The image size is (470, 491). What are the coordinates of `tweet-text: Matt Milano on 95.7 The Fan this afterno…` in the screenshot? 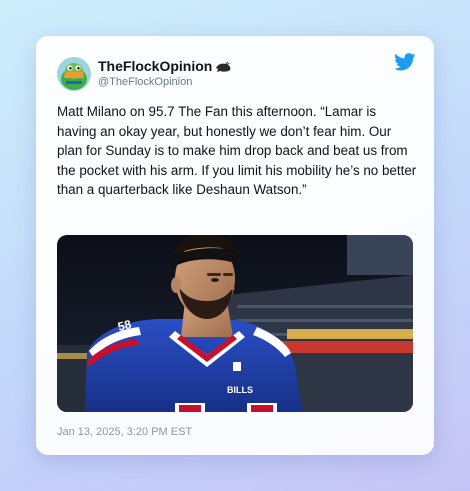 It's located at (238, 150).